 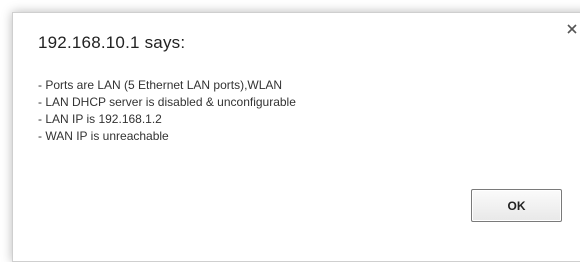 I want to click on dialog-title: 192.168.10.1 says:, so click(x=112, y=42).